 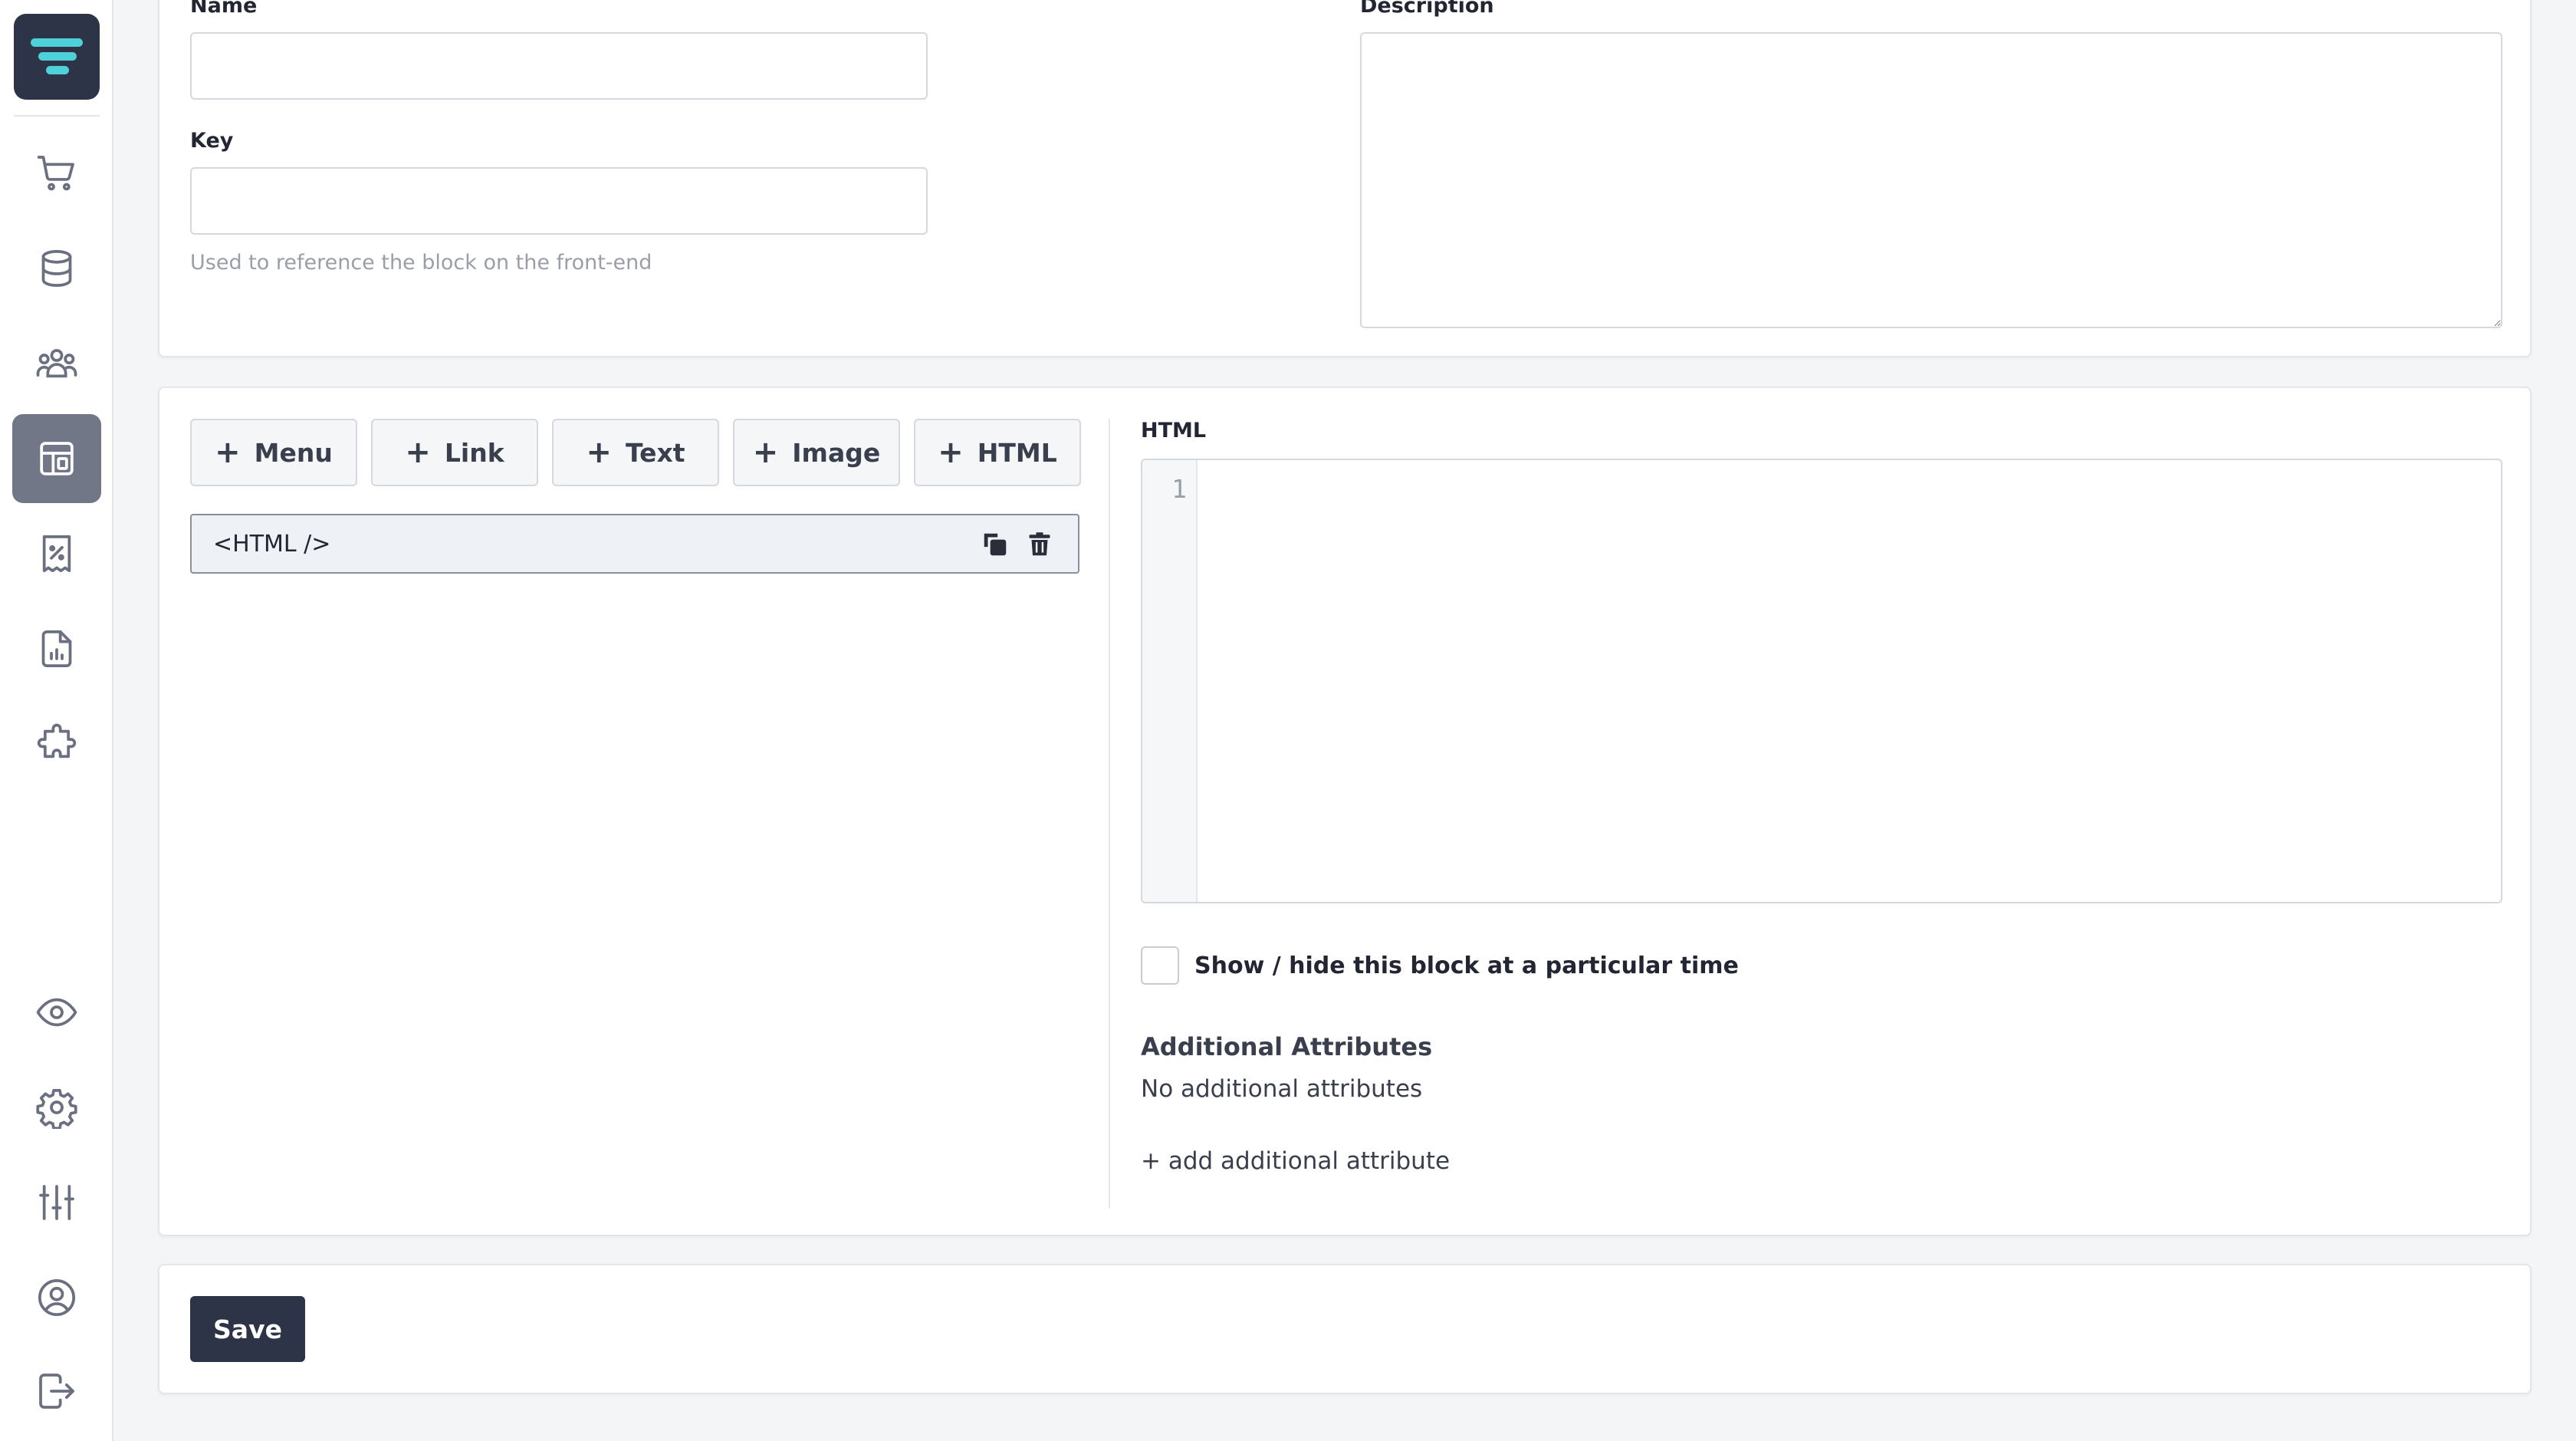 I want to click on sidebar-item-account, so click(x=57, y=1297).